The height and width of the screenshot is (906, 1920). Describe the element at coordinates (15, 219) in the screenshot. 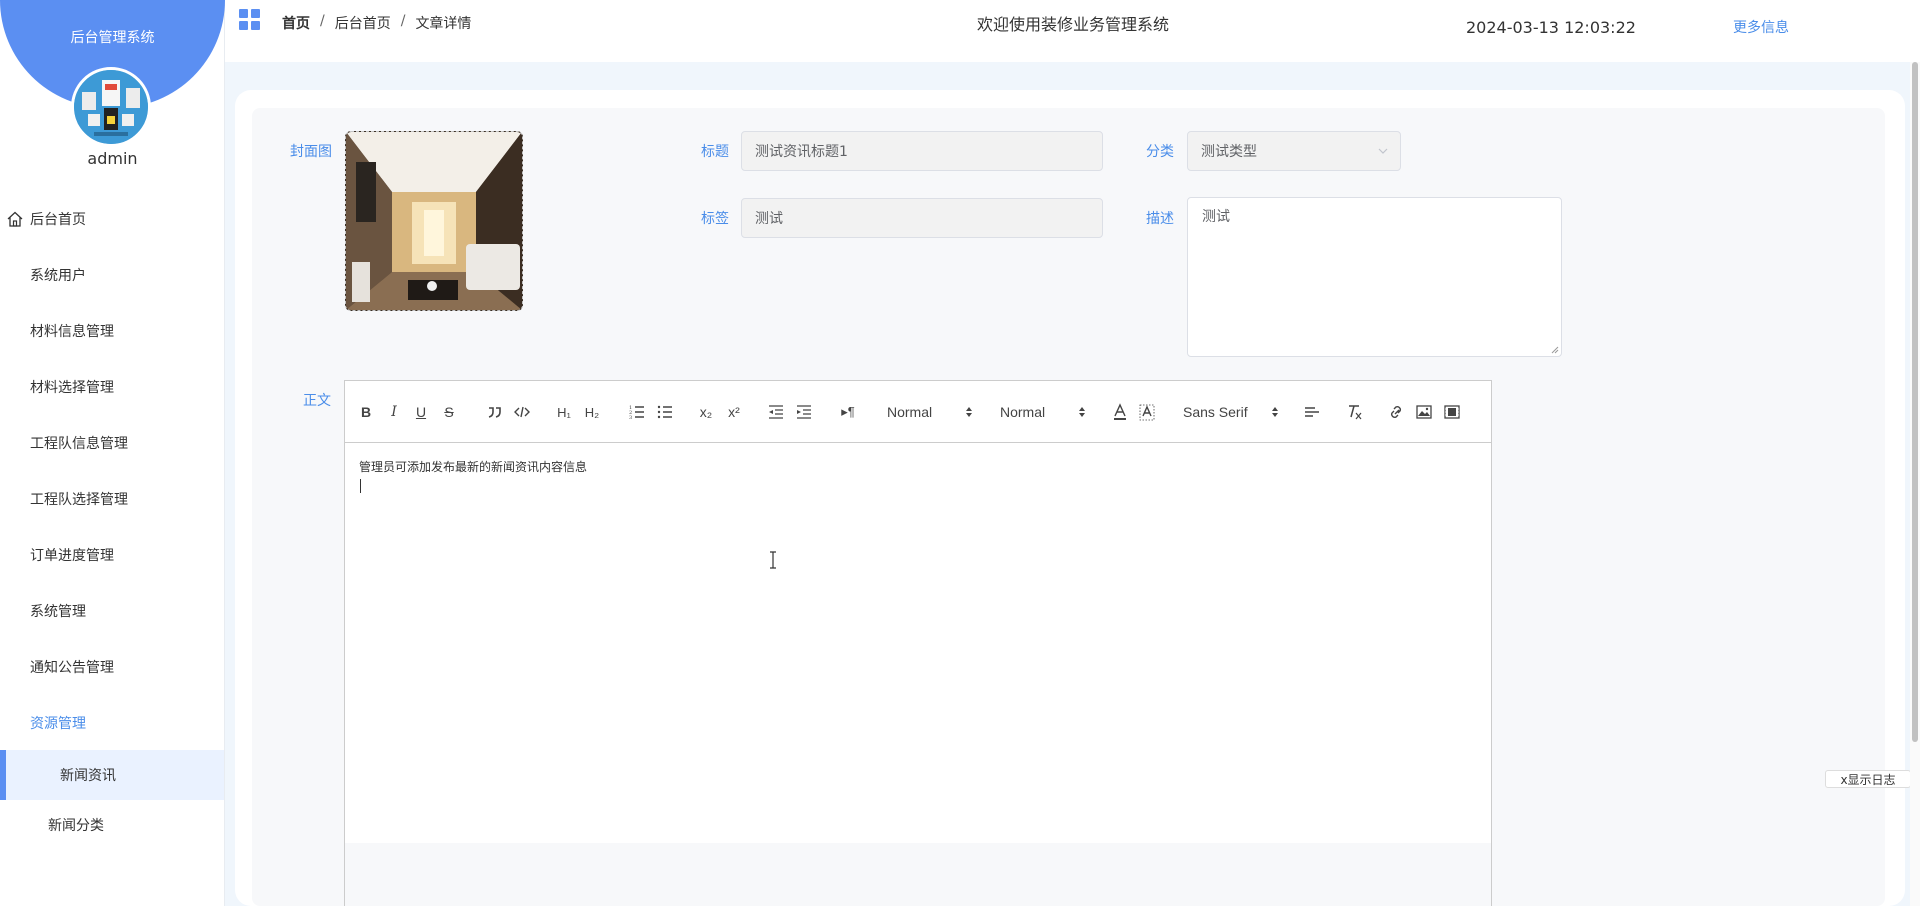

I see `home-icon` at that location.